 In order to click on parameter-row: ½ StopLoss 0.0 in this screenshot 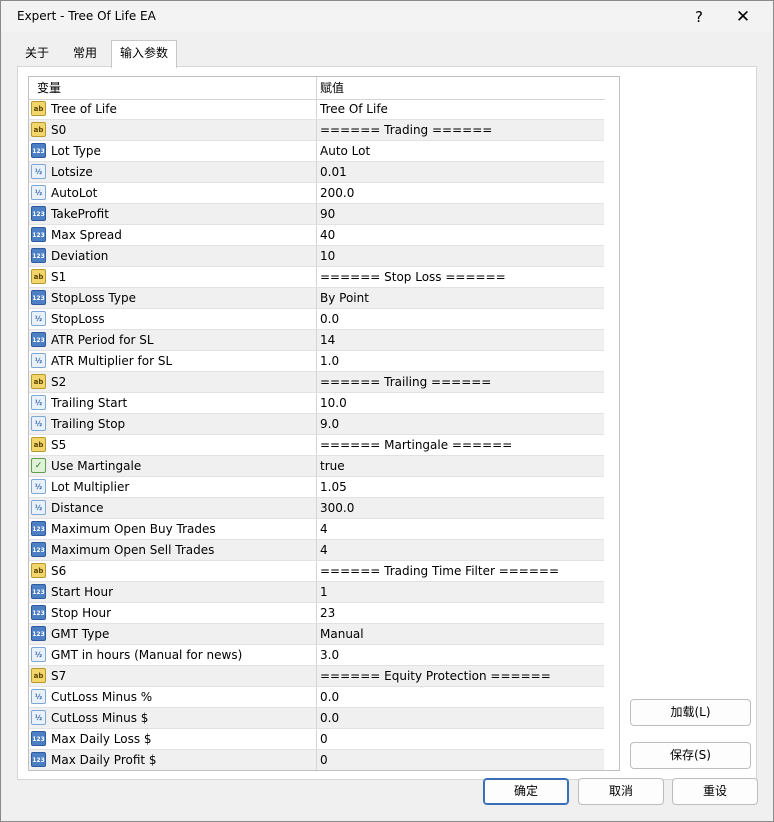, I will do `click(316, 319)`.